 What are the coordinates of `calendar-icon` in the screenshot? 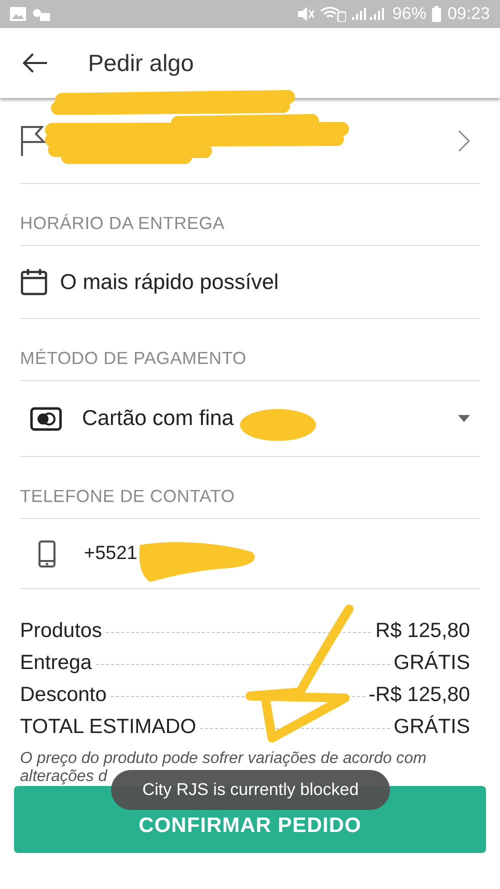 It's located at (34, 282).